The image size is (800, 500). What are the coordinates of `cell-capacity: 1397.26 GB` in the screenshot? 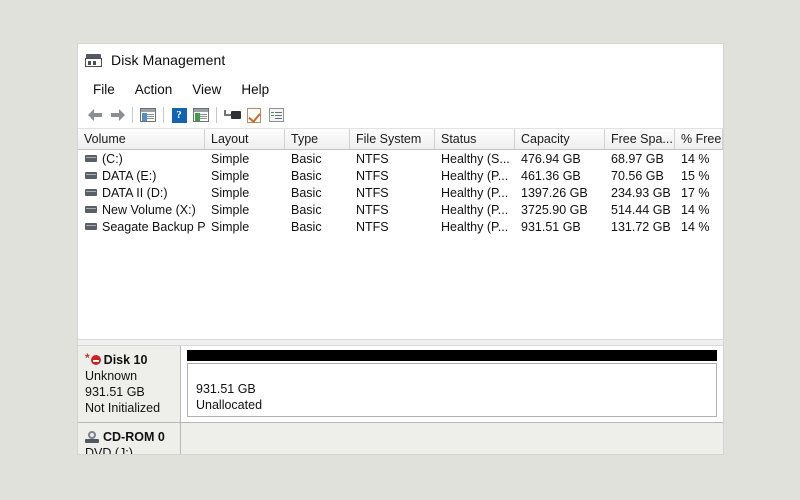 It's located at (554, 192).